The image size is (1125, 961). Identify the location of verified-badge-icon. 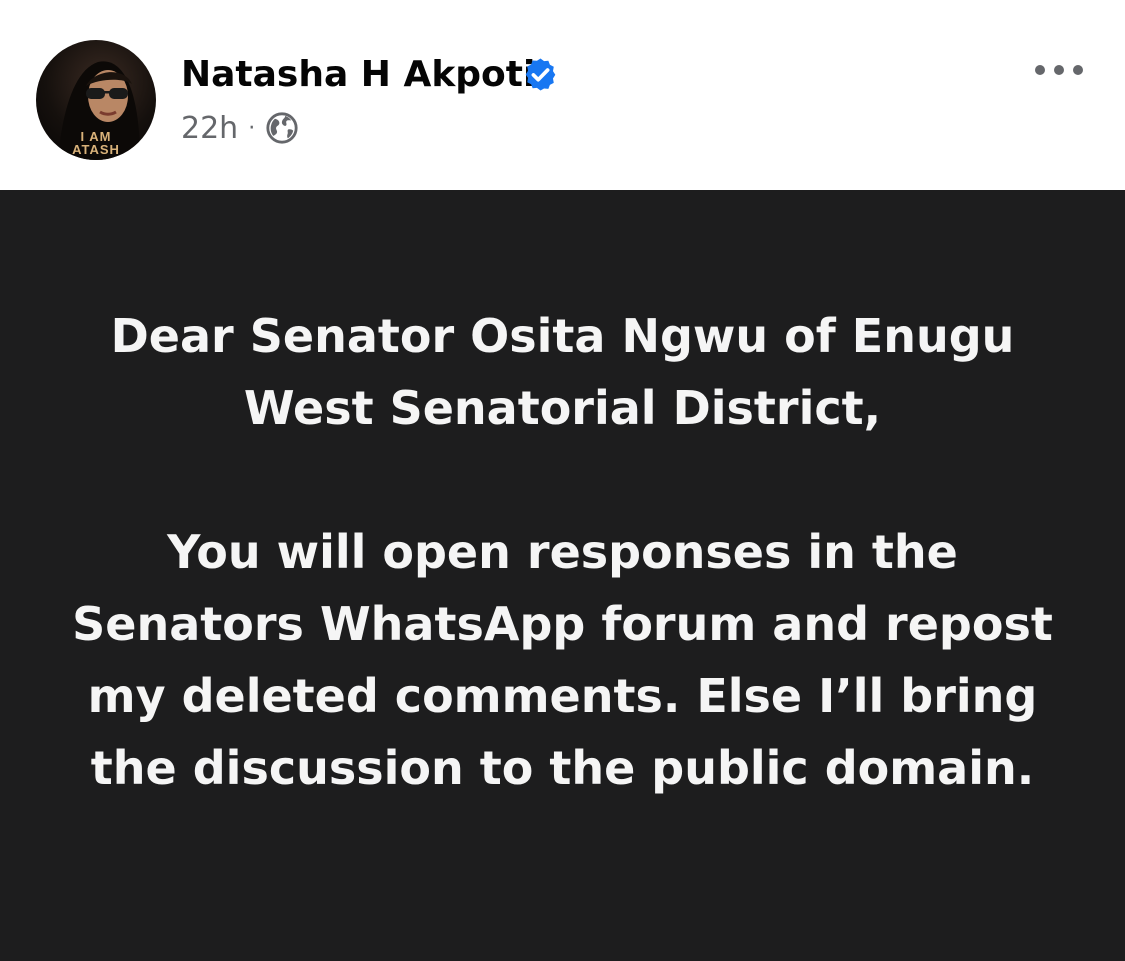
(540, 74).